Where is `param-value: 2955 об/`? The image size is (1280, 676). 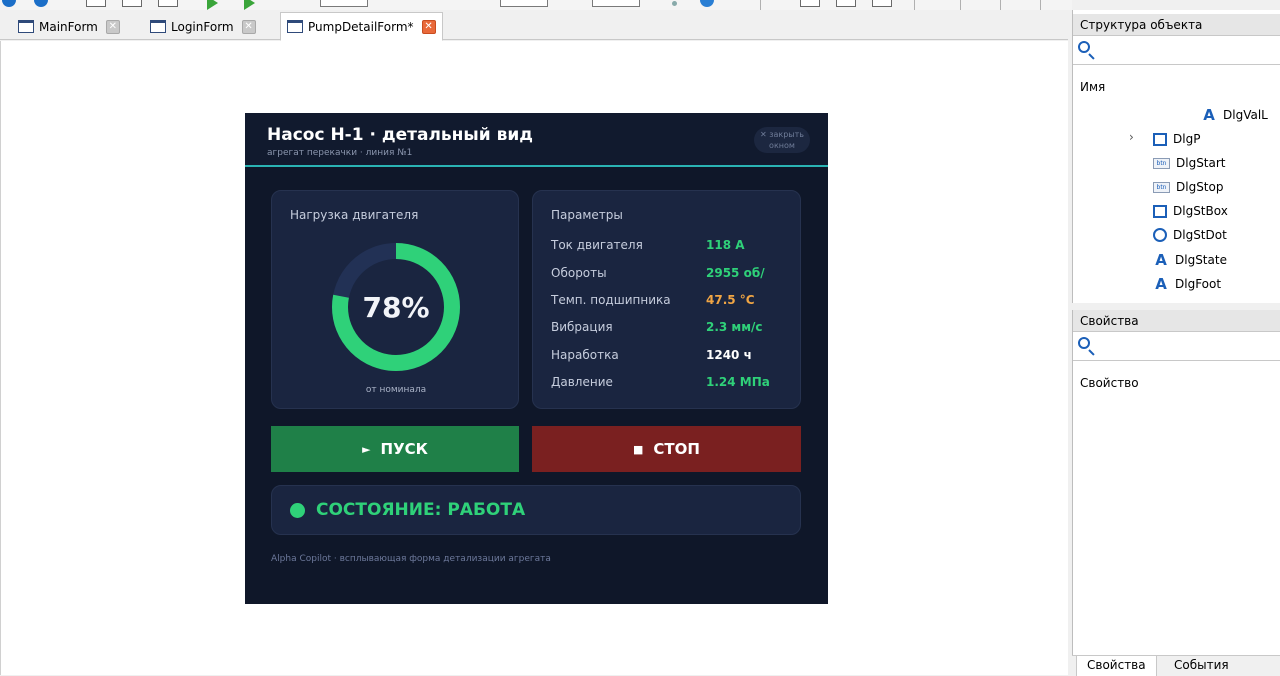 param-value: 2955 об/ is located at coordinates (735, 273).